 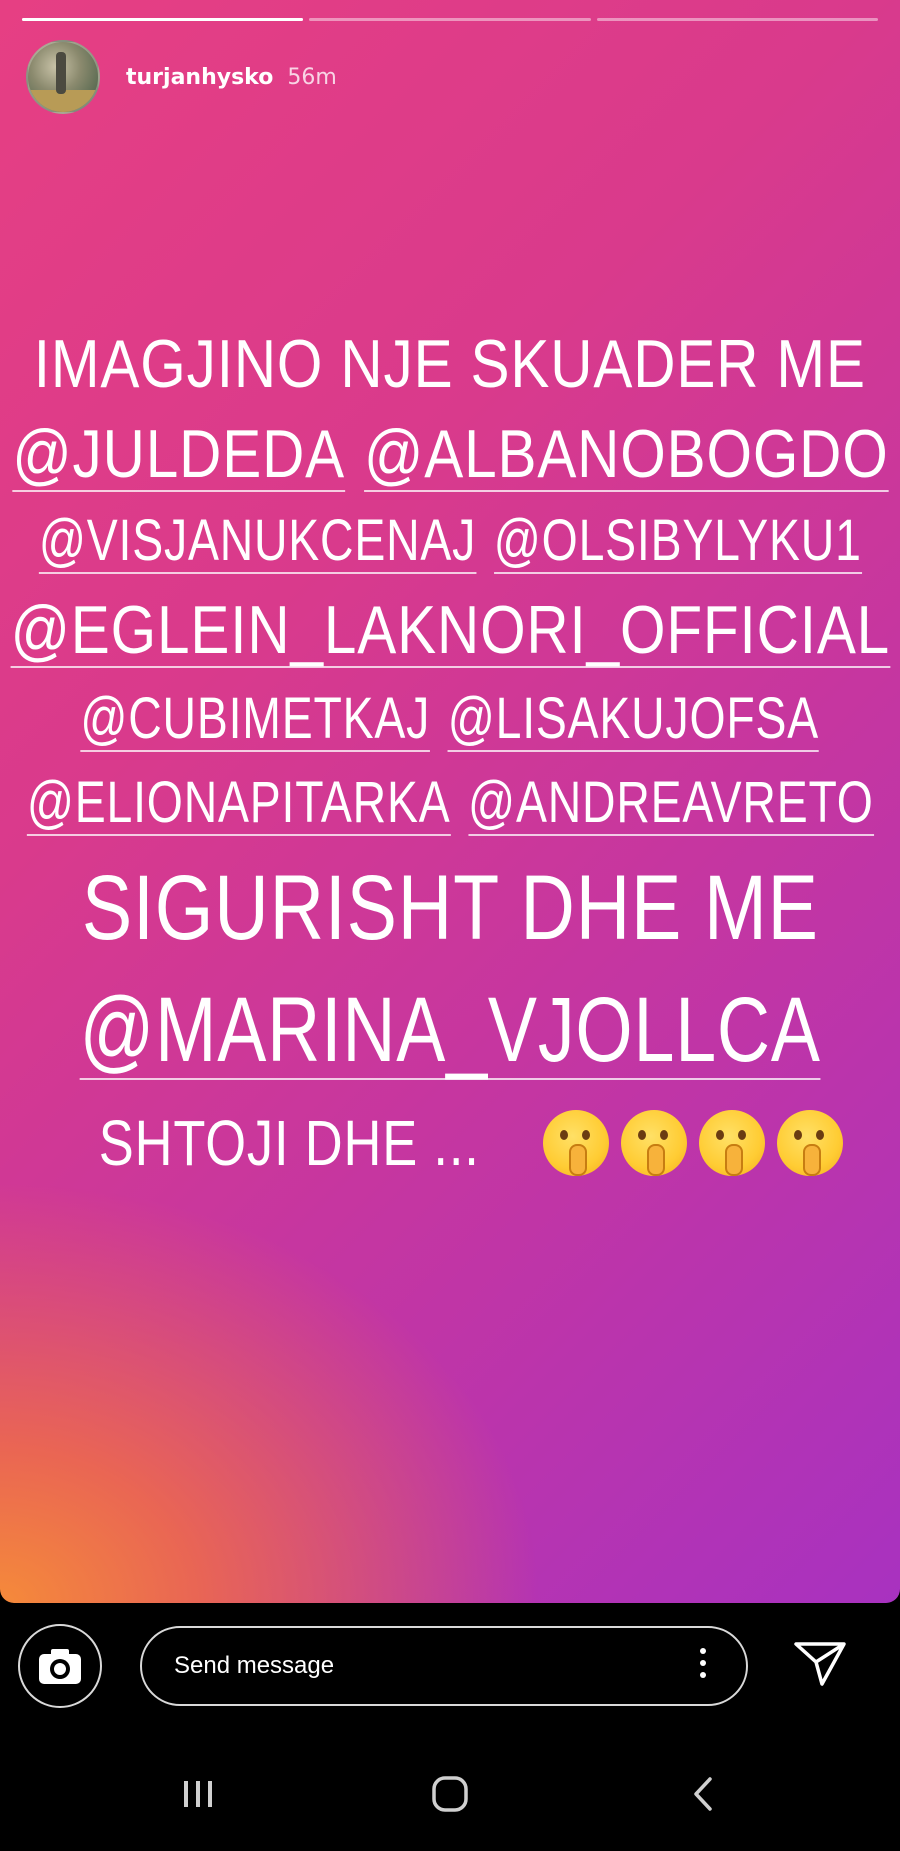 What do you see at coordinates (63, 77) in the screenshot?
I see `avatar` at bounding box center [63, 77].